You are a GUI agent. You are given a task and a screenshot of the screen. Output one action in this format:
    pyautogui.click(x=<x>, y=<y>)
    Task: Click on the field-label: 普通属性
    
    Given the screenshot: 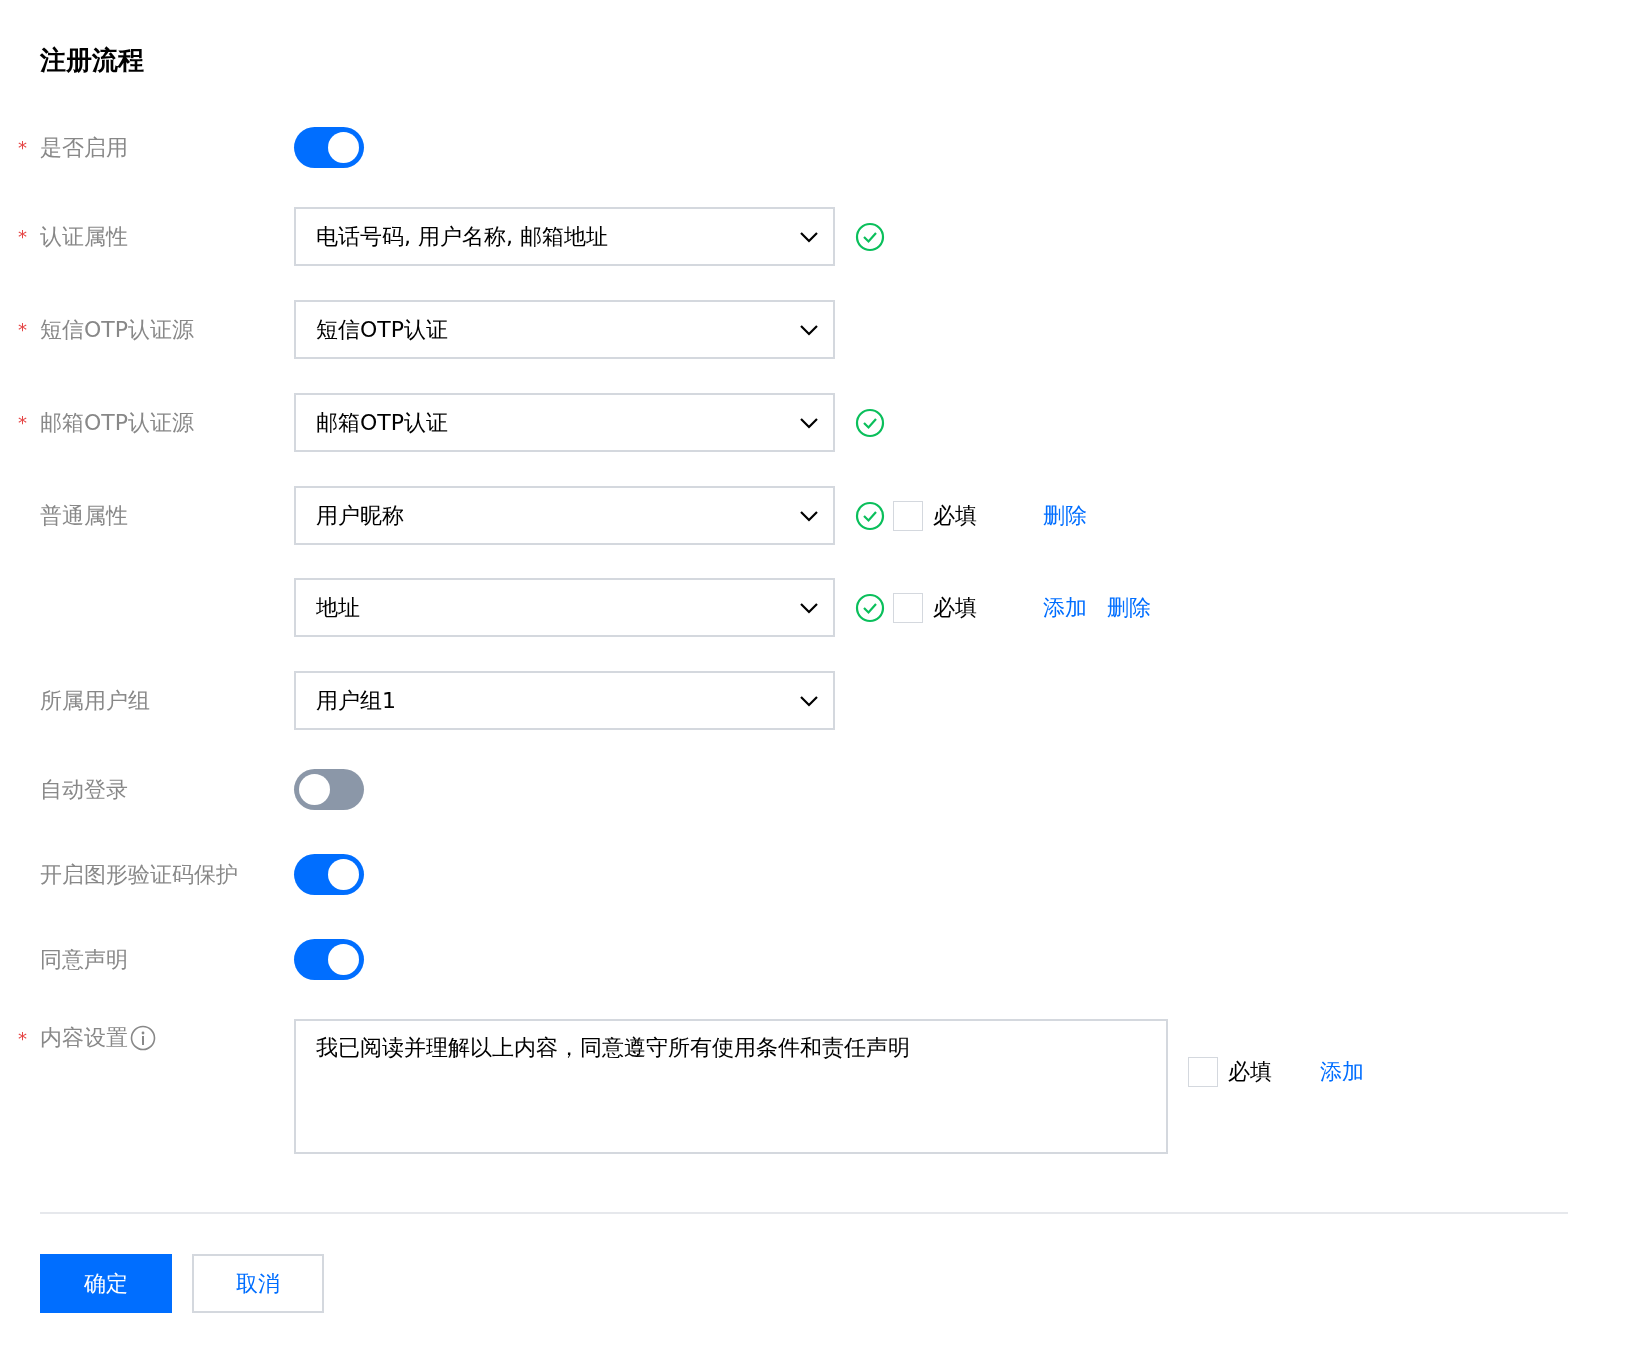 What is the action you would take?
    pyautogui.click(x=84, y=515)
    